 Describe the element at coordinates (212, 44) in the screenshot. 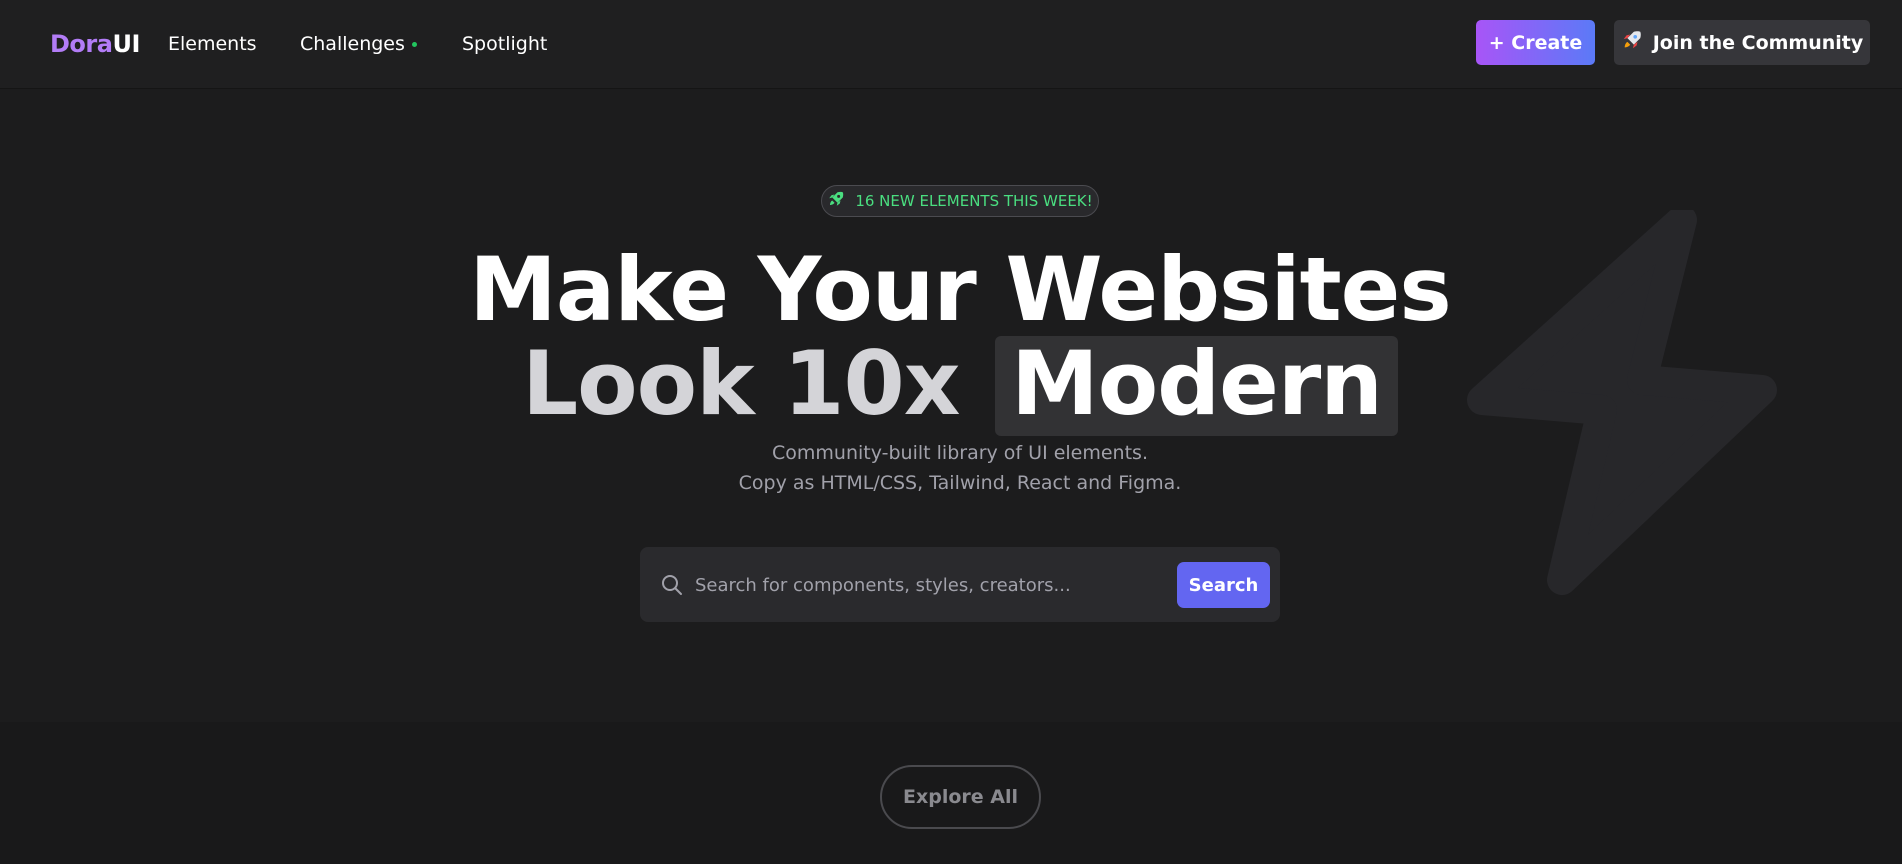

I see `nav-link-elements: Elements` at that location.